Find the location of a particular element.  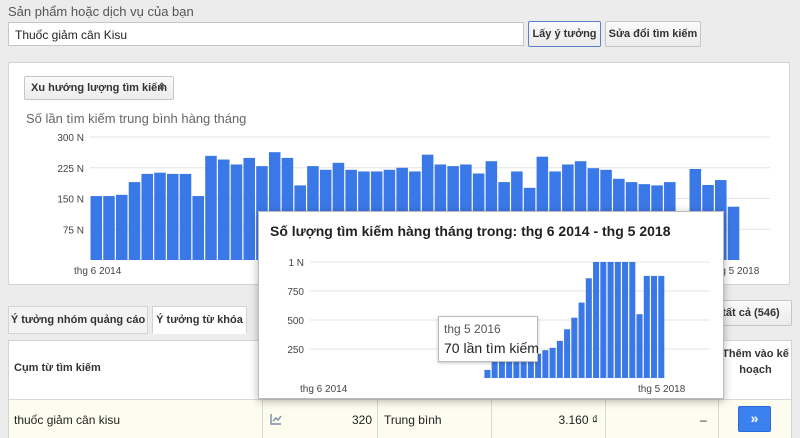

x-tick-label: thg 6 2014 is located at coordinates (324, 389).